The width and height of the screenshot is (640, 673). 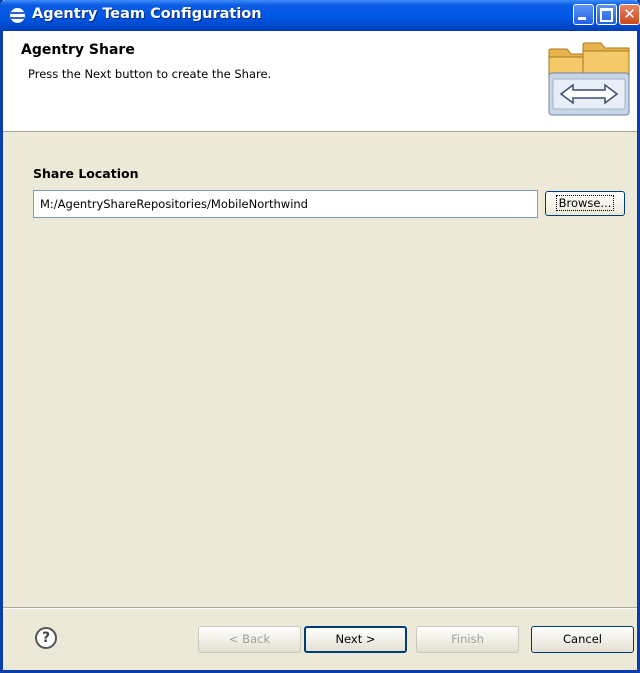 What do you see at coordinates (589, 79) in the screenshot?
I see `folder-sync-icon` at bounding box center [589, 79].